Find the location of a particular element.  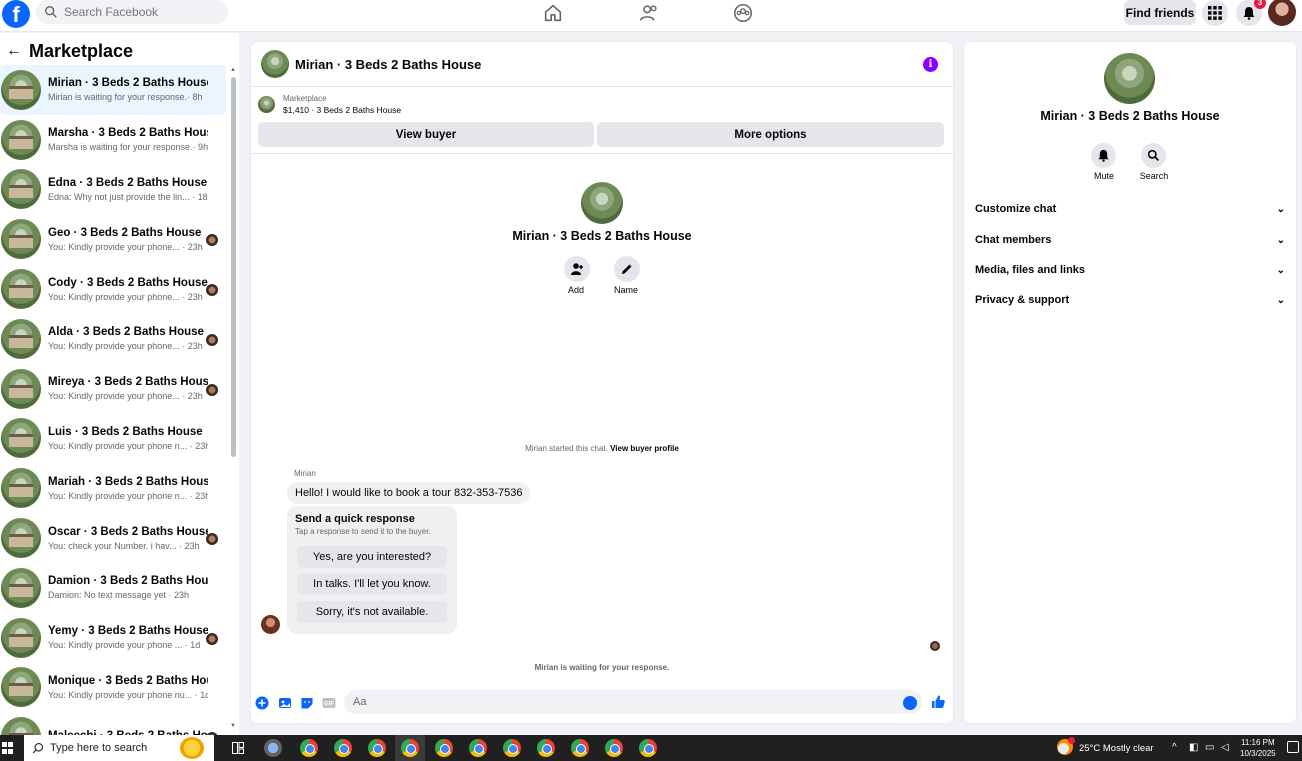

scrollbar-thumb is located at coordinates (233, 267).